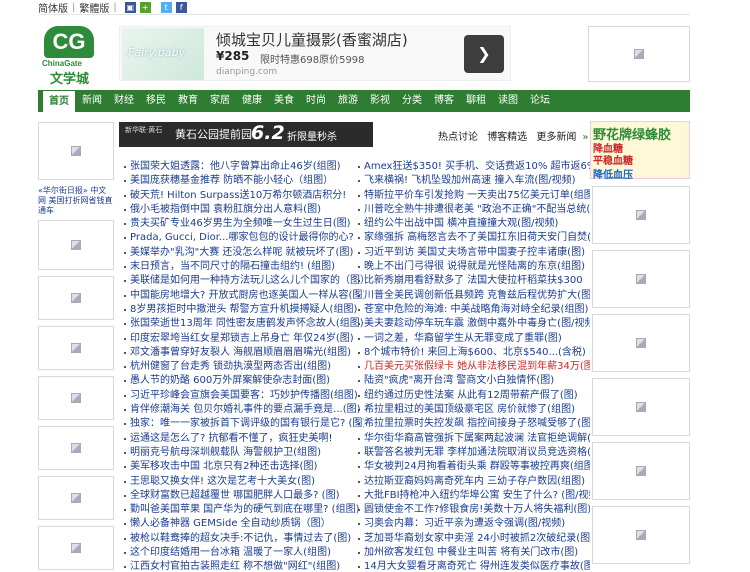 This screenshot has width=750, height=572. I want to click on news-link: 8岁男孩拒时中撤泄头 帮警方宣升机摸搏疑人(组图), so click(244, 310).